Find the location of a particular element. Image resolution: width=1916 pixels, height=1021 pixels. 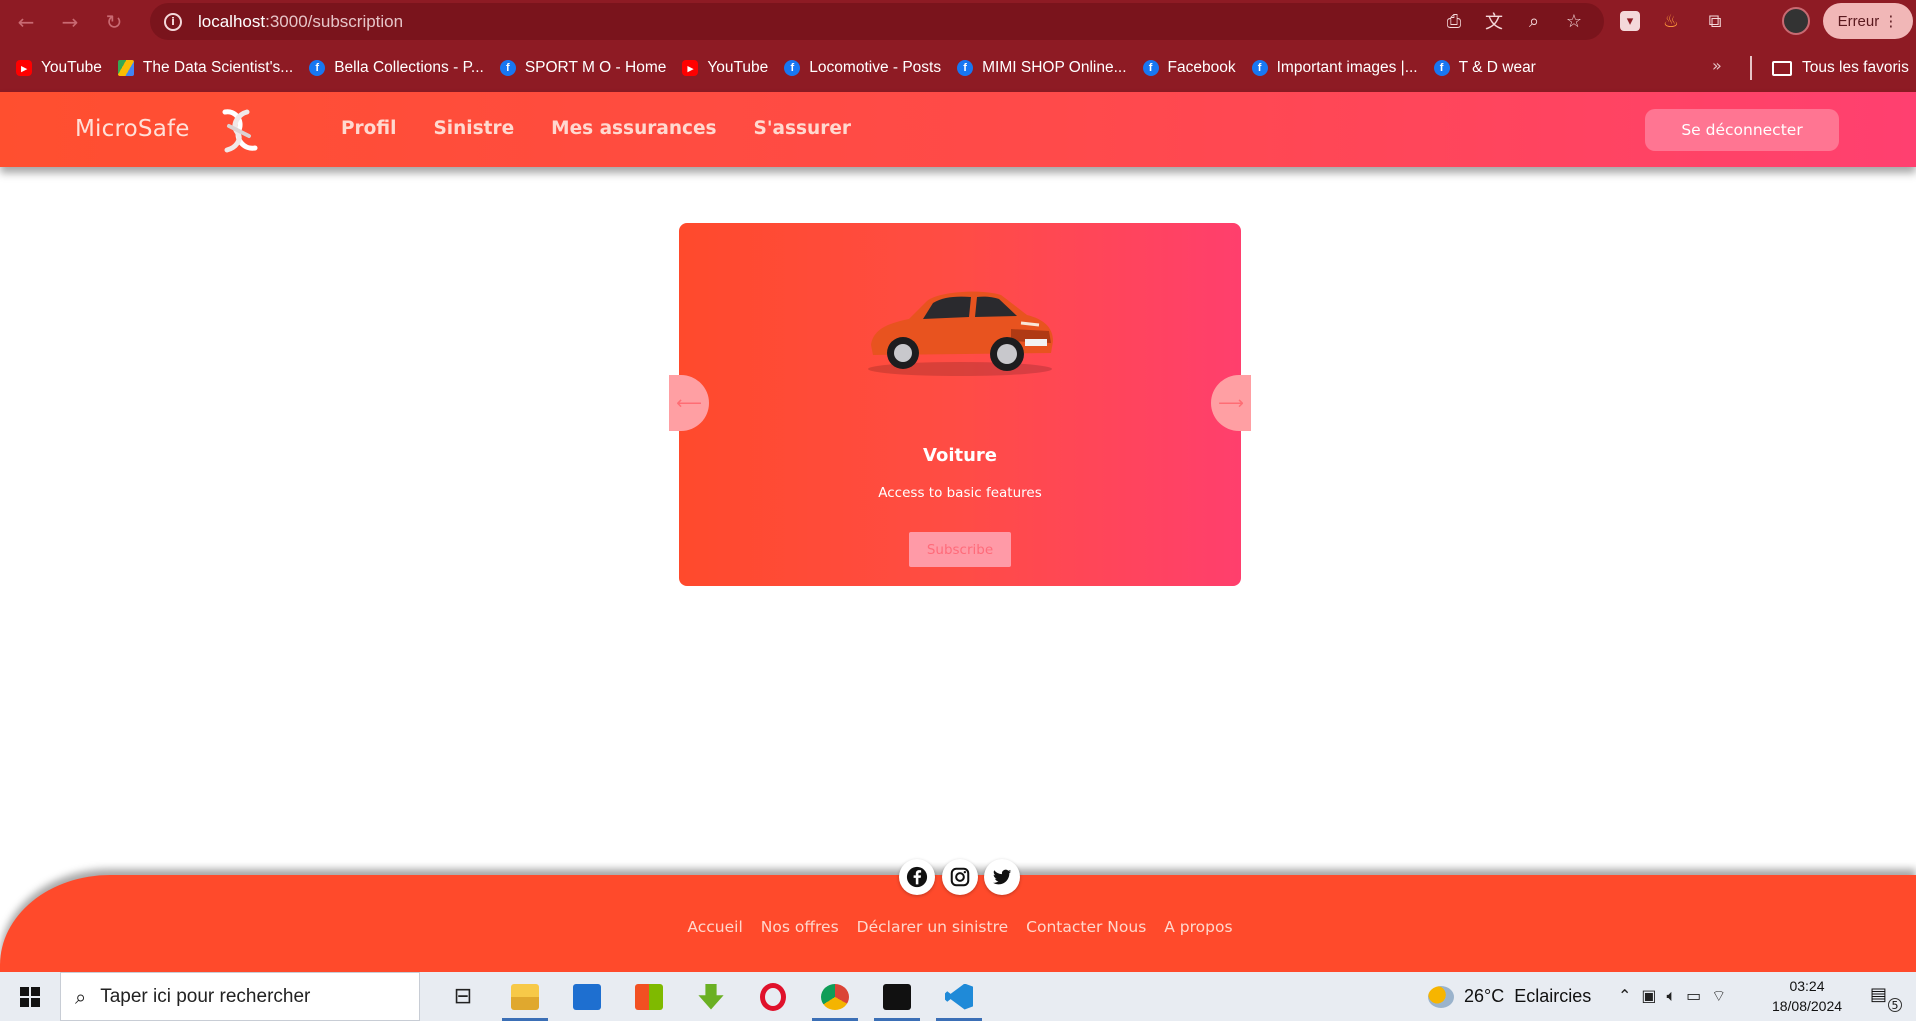

store-button is located at coordinates (649, 996).